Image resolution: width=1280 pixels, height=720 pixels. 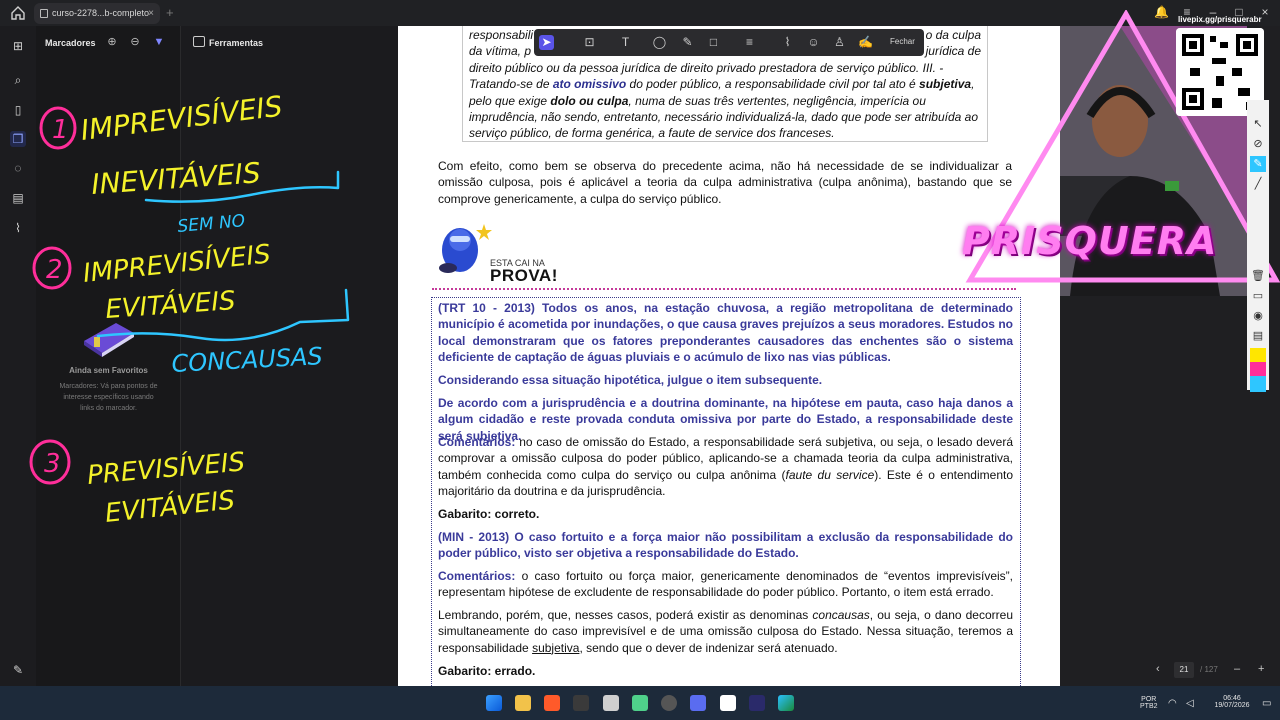 I want to click on tools-title: Ferramentas, so click(x=236, y=43).